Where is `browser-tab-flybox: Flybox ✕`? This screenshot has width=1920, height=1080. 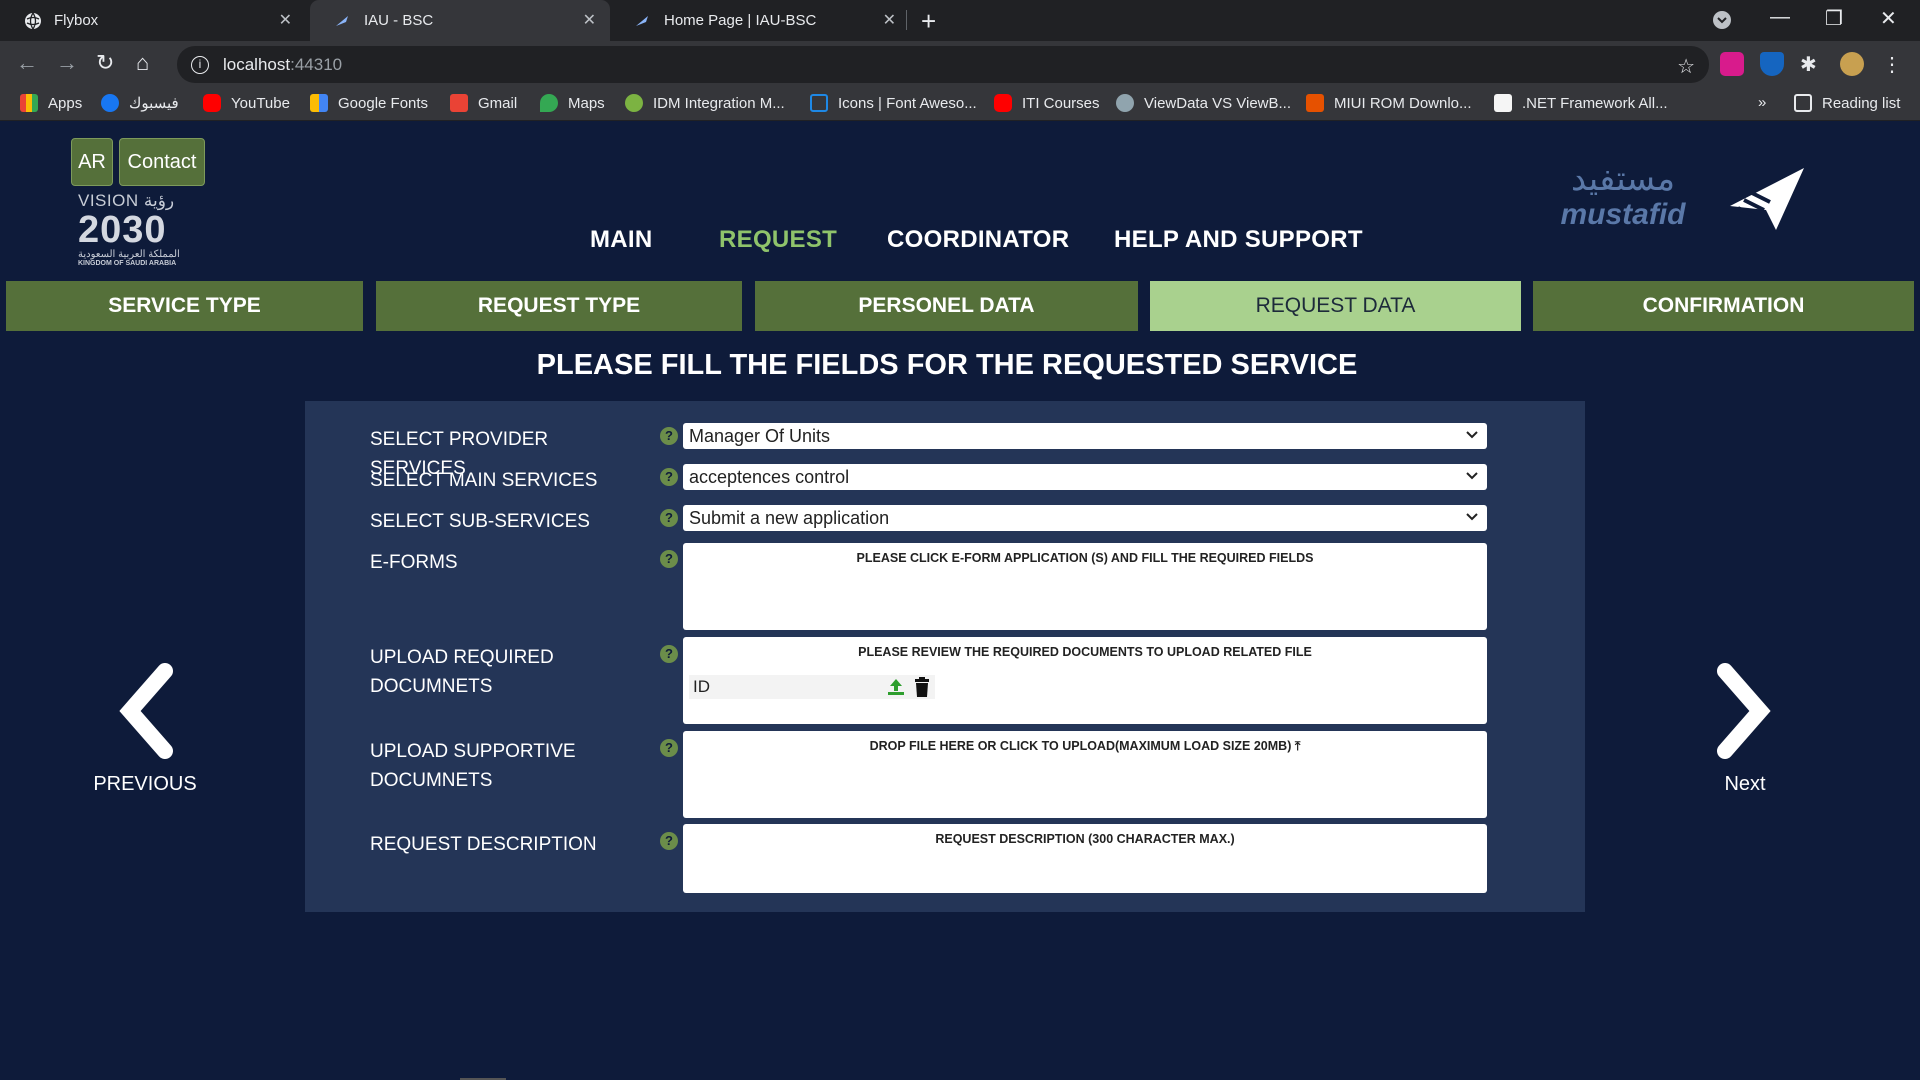 browser-tab-flybox: Flybox ✕ is located at coordinates (153, 20).